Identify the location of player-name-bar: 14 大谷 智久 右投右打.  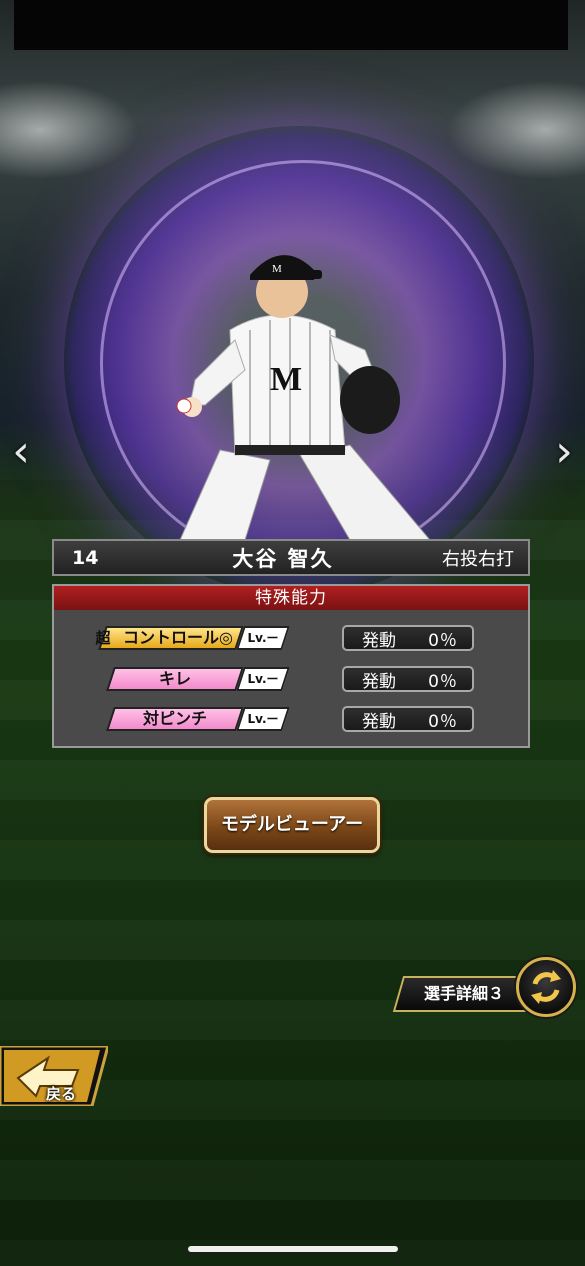
(291, 557).